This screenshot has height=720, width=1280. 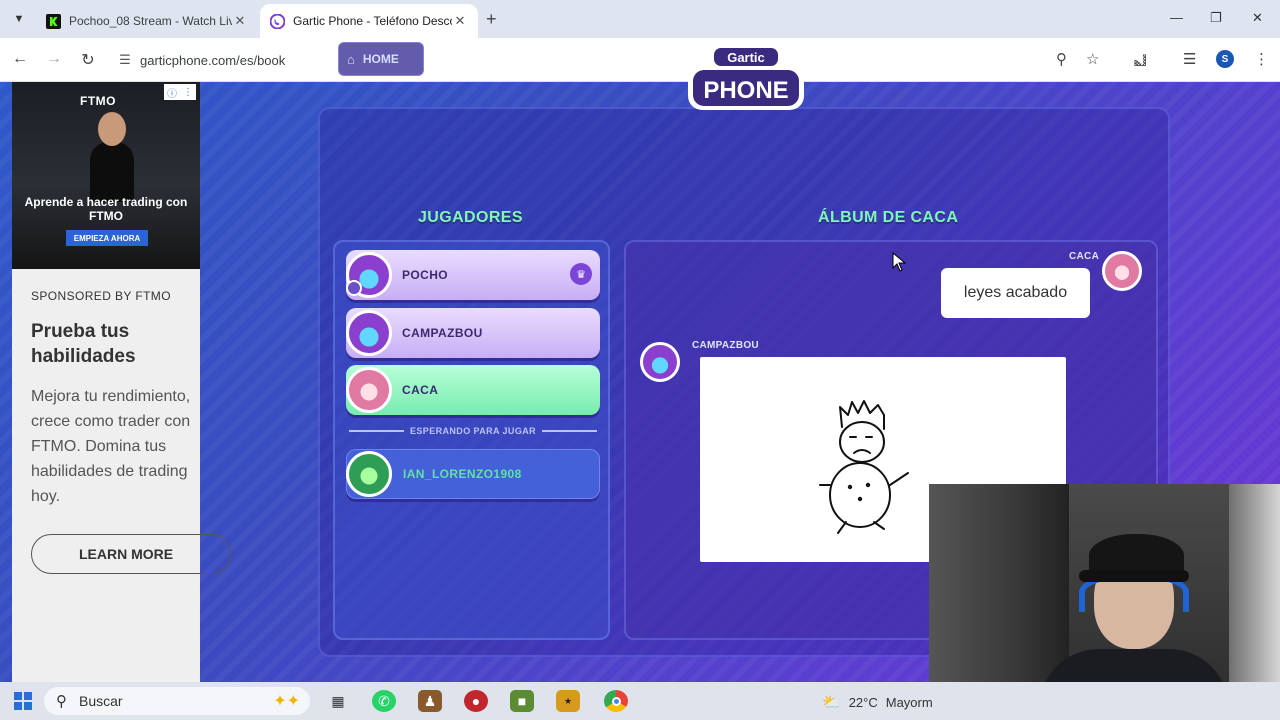 What do you see at coordinates (131, 554) in the screenshot?
I see `ad-learn-more-button: LEARN MORE` at bounding box center [131, 554].